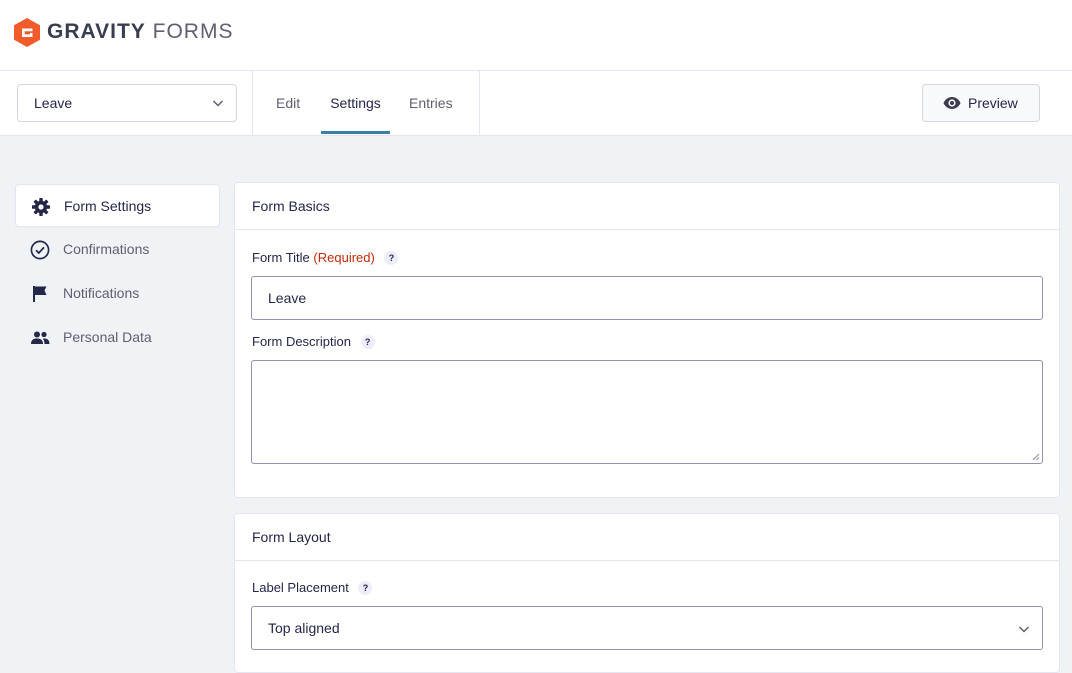 The width and height of the screenshot is (1072, 673). Describe the element at coordinates (952, 103) in the screenshot. I see `eye-icon` at that location.